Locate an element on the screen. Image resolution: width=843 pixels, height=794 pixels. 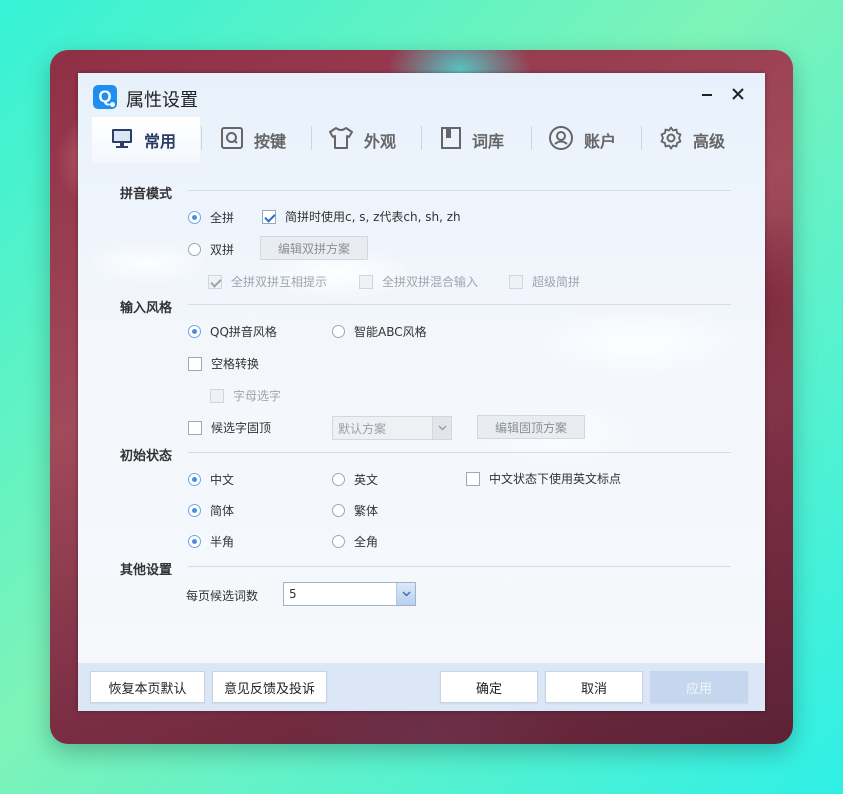
mixed-input-checkbox: 全拼双拼混合输入 is located at coordinates (418, 281).